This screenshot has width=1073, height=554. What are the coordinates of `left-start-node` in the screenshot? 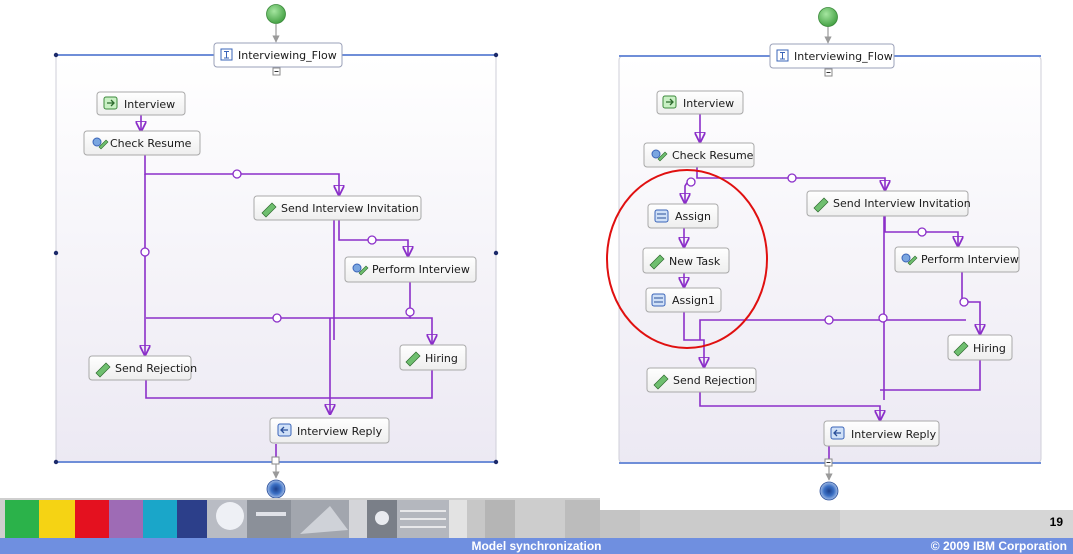 It's located at (276, 14).